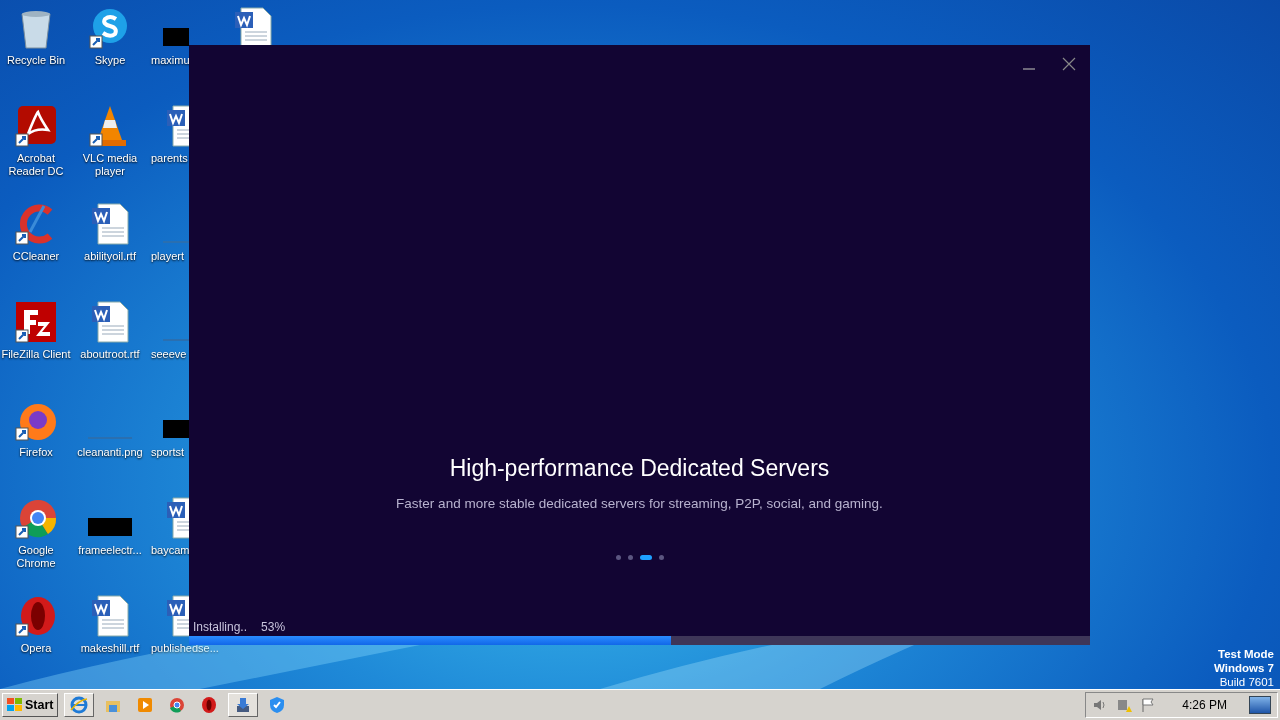 The height and width of the screenshot is (720, 1280). I want to click on icon-label: Skype, so click(110, 60).